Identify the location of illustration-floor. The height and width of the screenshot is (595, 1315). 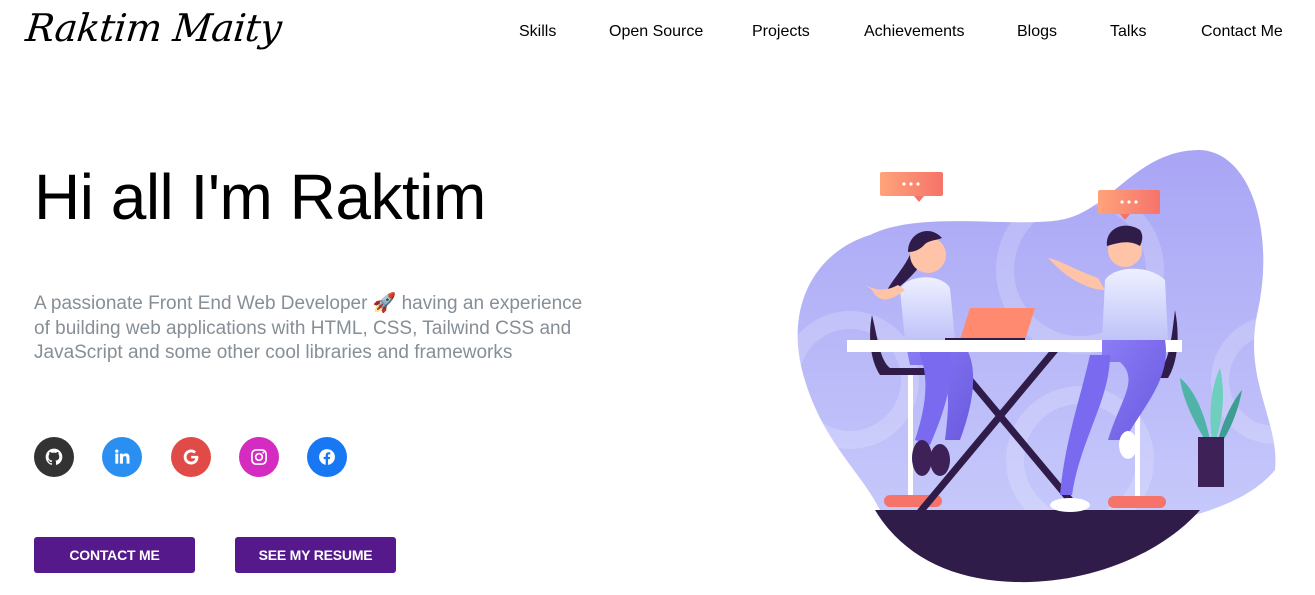
(1037, 546).